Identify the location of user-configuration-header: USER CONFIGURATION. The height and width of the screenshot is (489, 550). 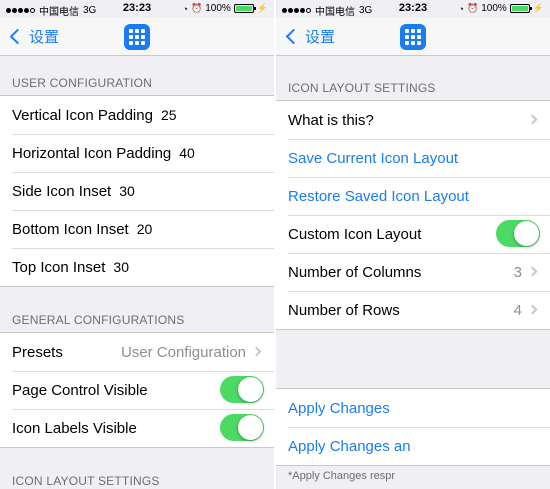
(82, 83).